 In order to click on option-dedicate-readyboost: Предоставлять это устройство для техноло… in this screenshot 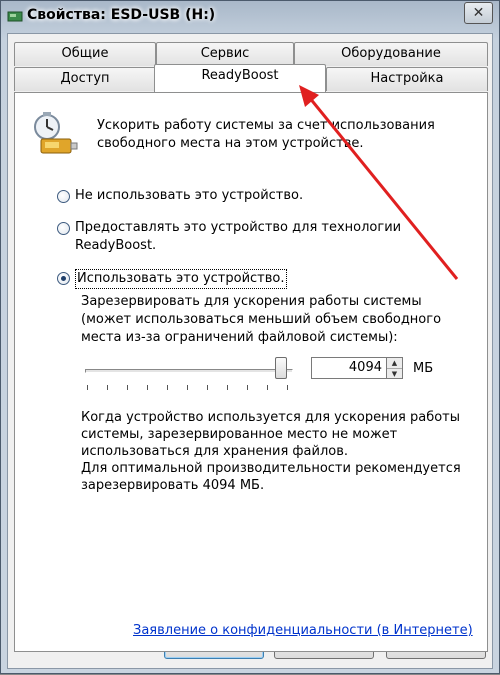, I will do `click(247, 237)`.